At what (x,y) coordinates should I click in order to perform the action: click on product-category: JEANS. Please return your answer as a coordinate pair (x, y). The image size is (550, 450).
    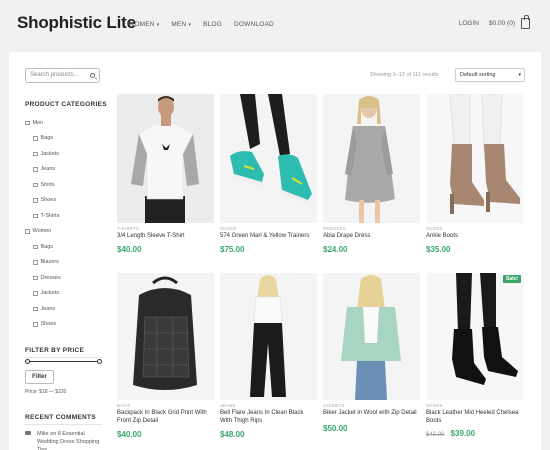
    Looking at the image, I should click on (228, 405).